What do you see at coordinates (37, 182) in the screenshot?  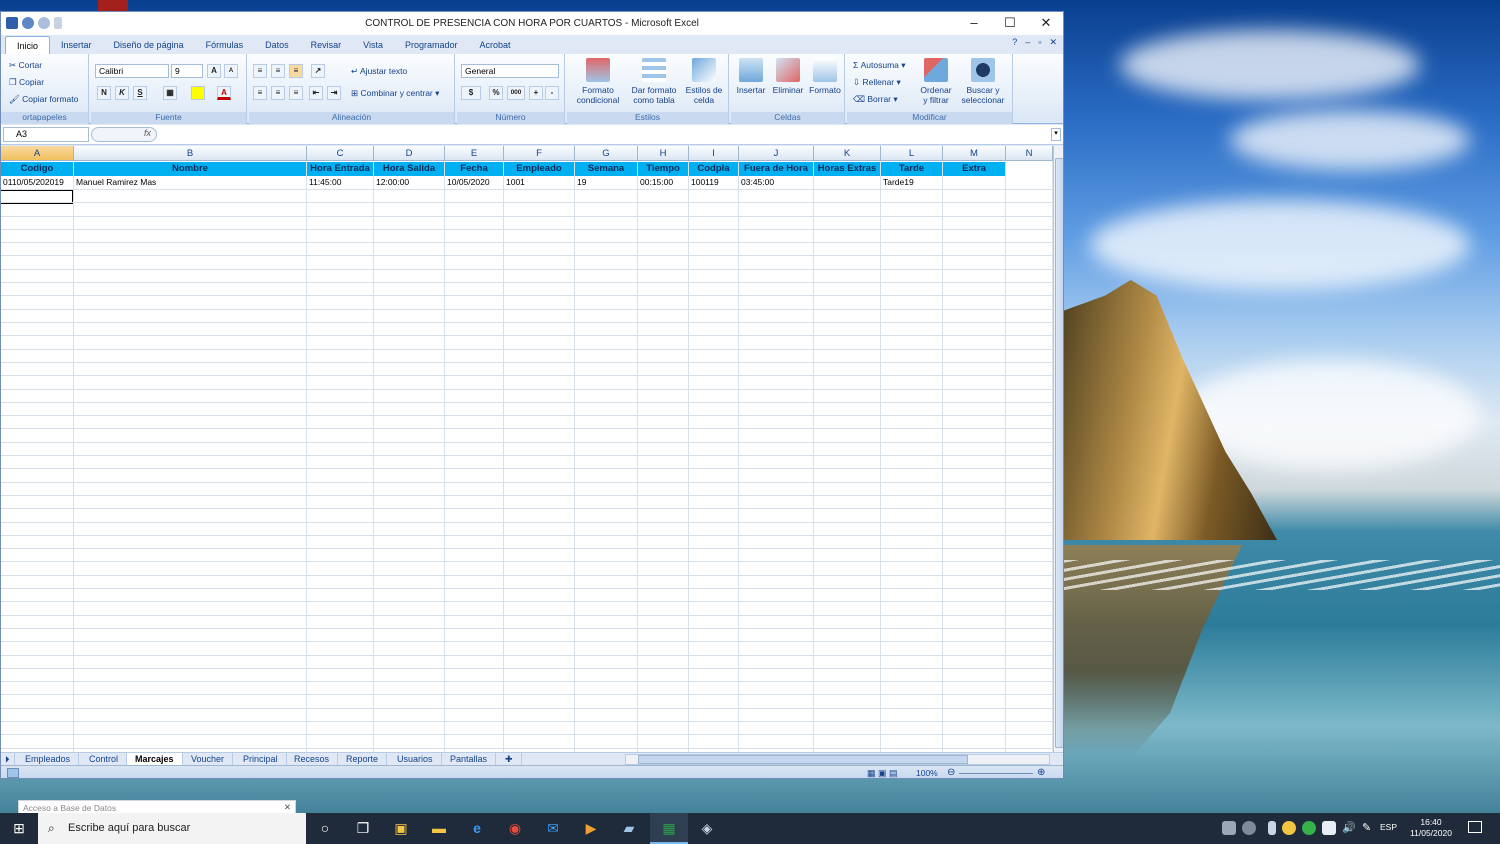 I see `data-cell: 0110/05/202019` at bounding box center [37, 182].